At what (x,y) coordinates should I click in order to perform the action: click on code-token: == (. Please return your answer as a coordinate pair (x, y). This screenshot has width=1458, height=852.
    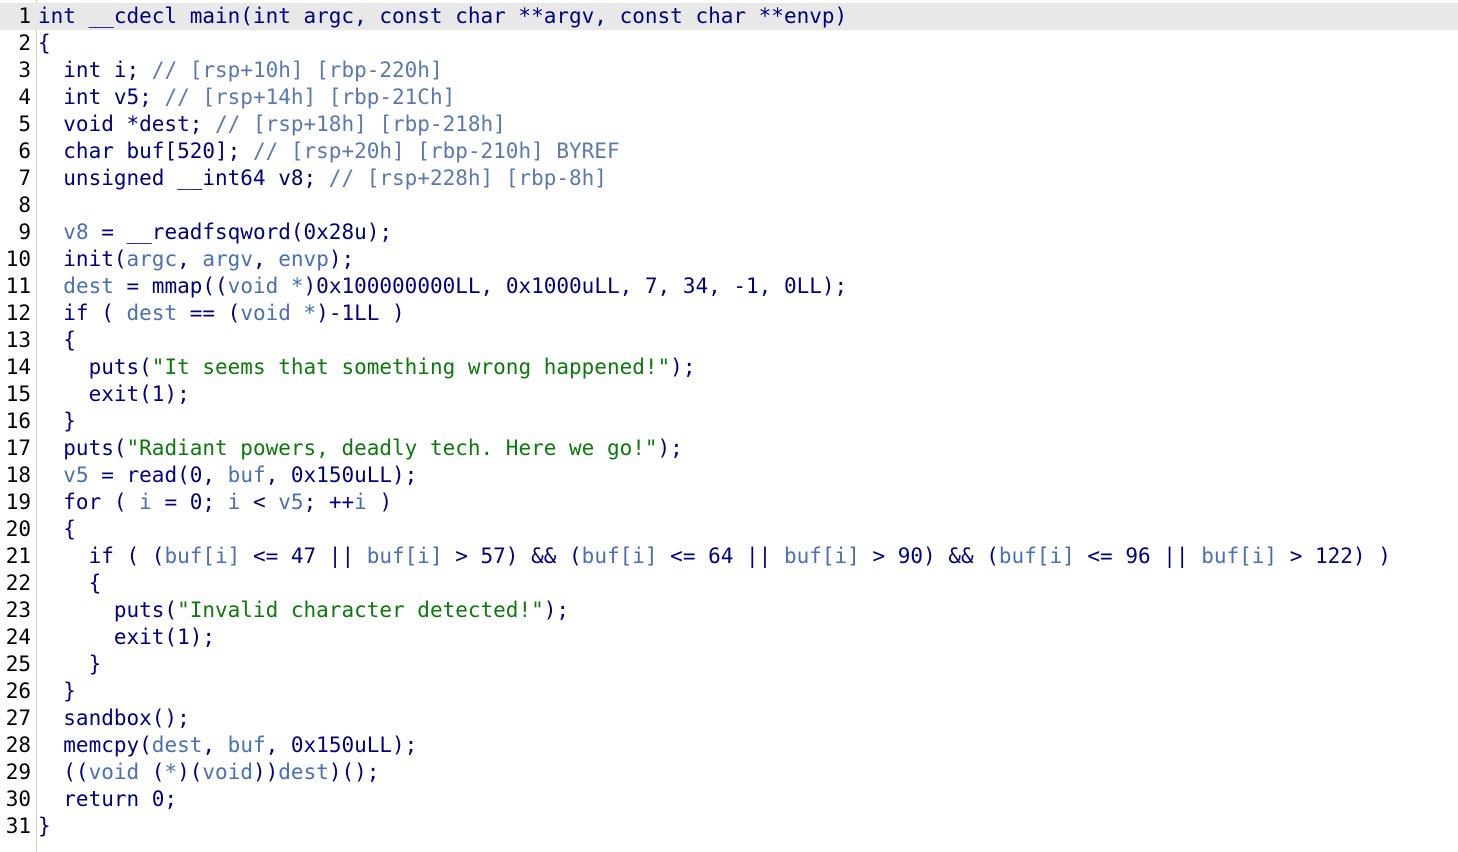
    Looking at the image, I should click on (209, 313).